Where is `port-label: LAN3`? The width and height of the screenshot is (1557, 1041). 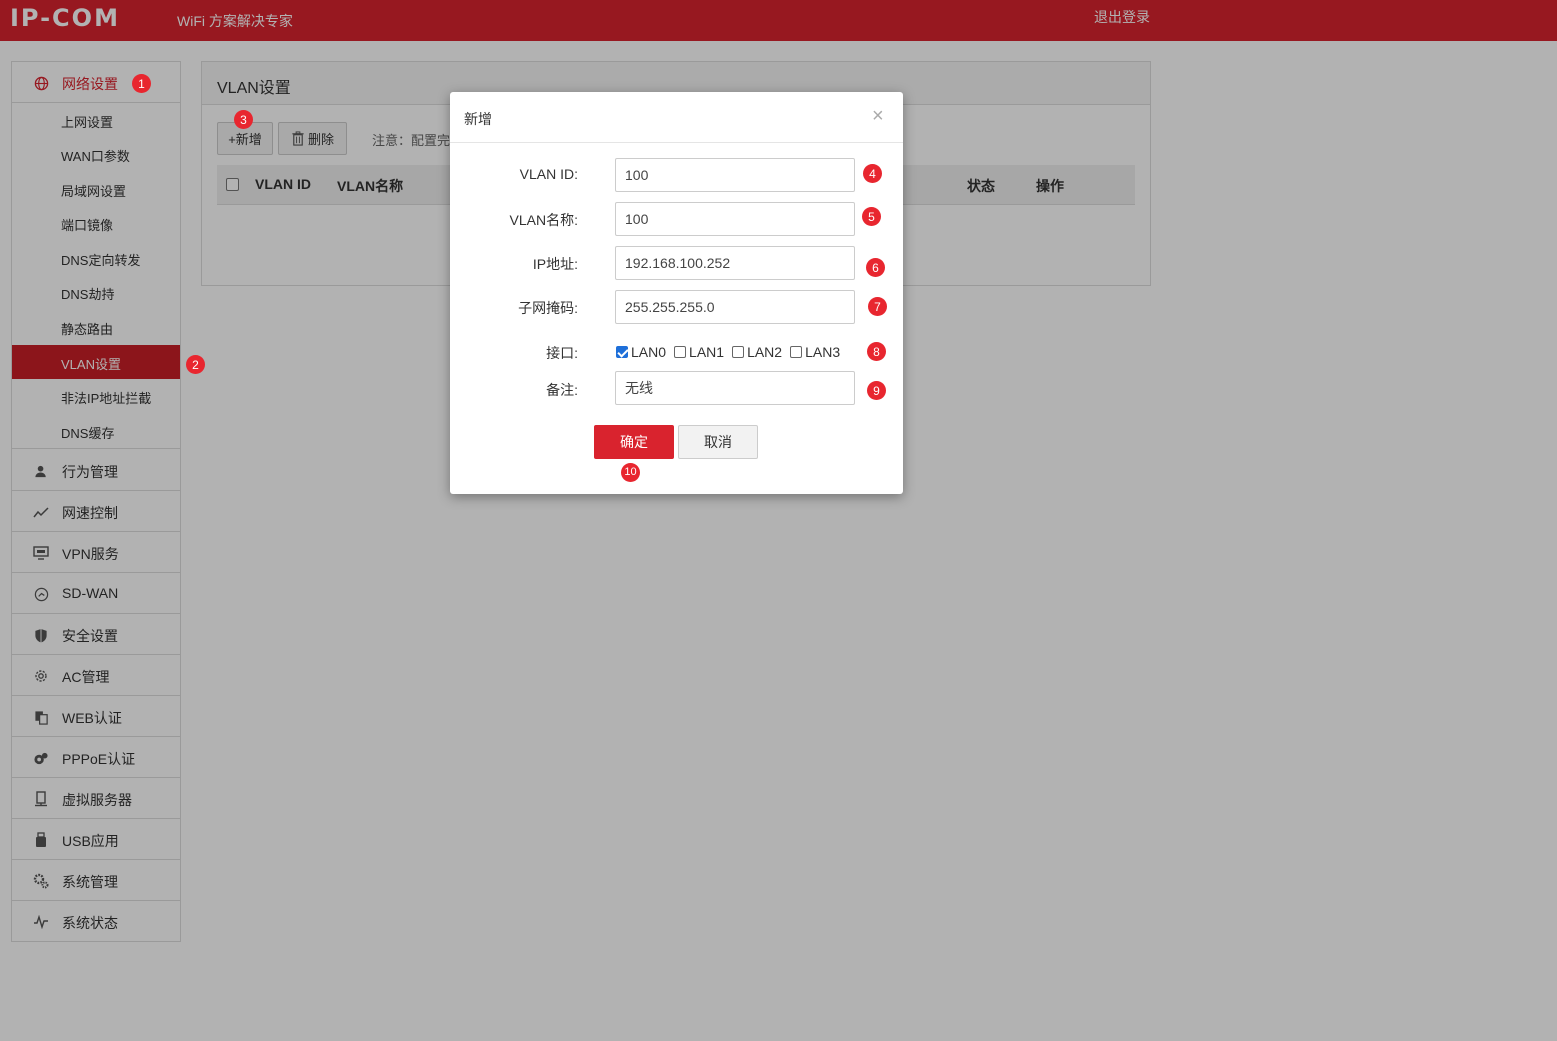
port-label: LAN3 is located at coordinates (823, 352).